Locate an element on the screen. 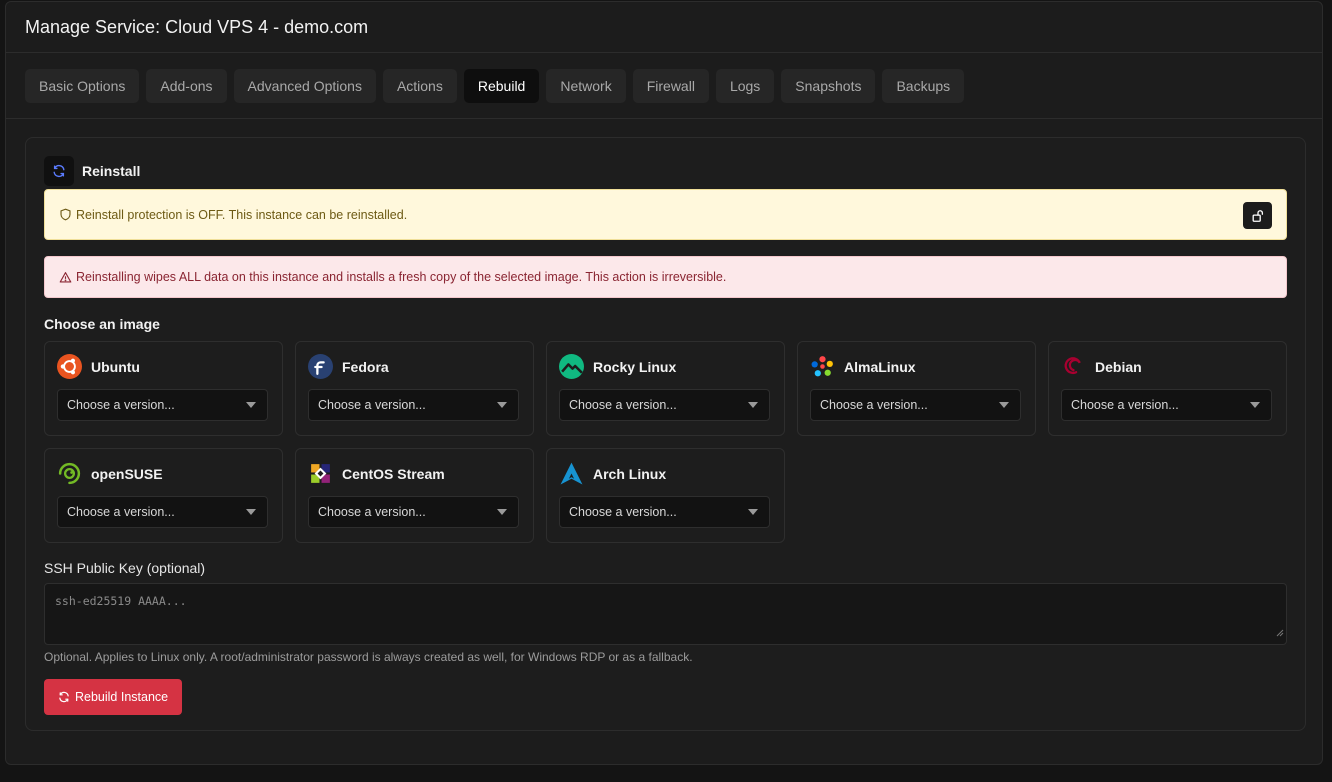 The image size is (1332, 782). reinstall-title: Reinstall is located at coordinates (111, 171).